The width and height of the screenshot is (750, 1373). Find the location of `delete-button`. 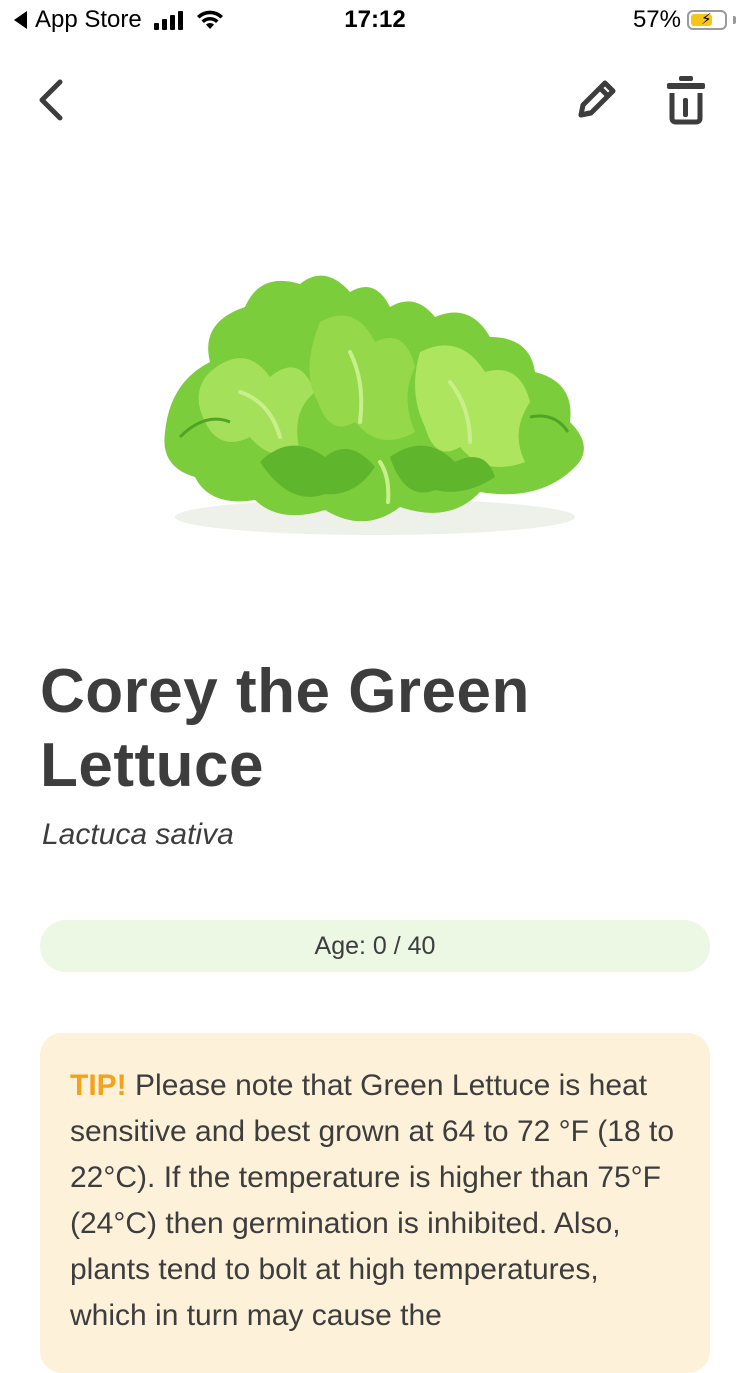

delete-button is located at coordinates (686, 100).